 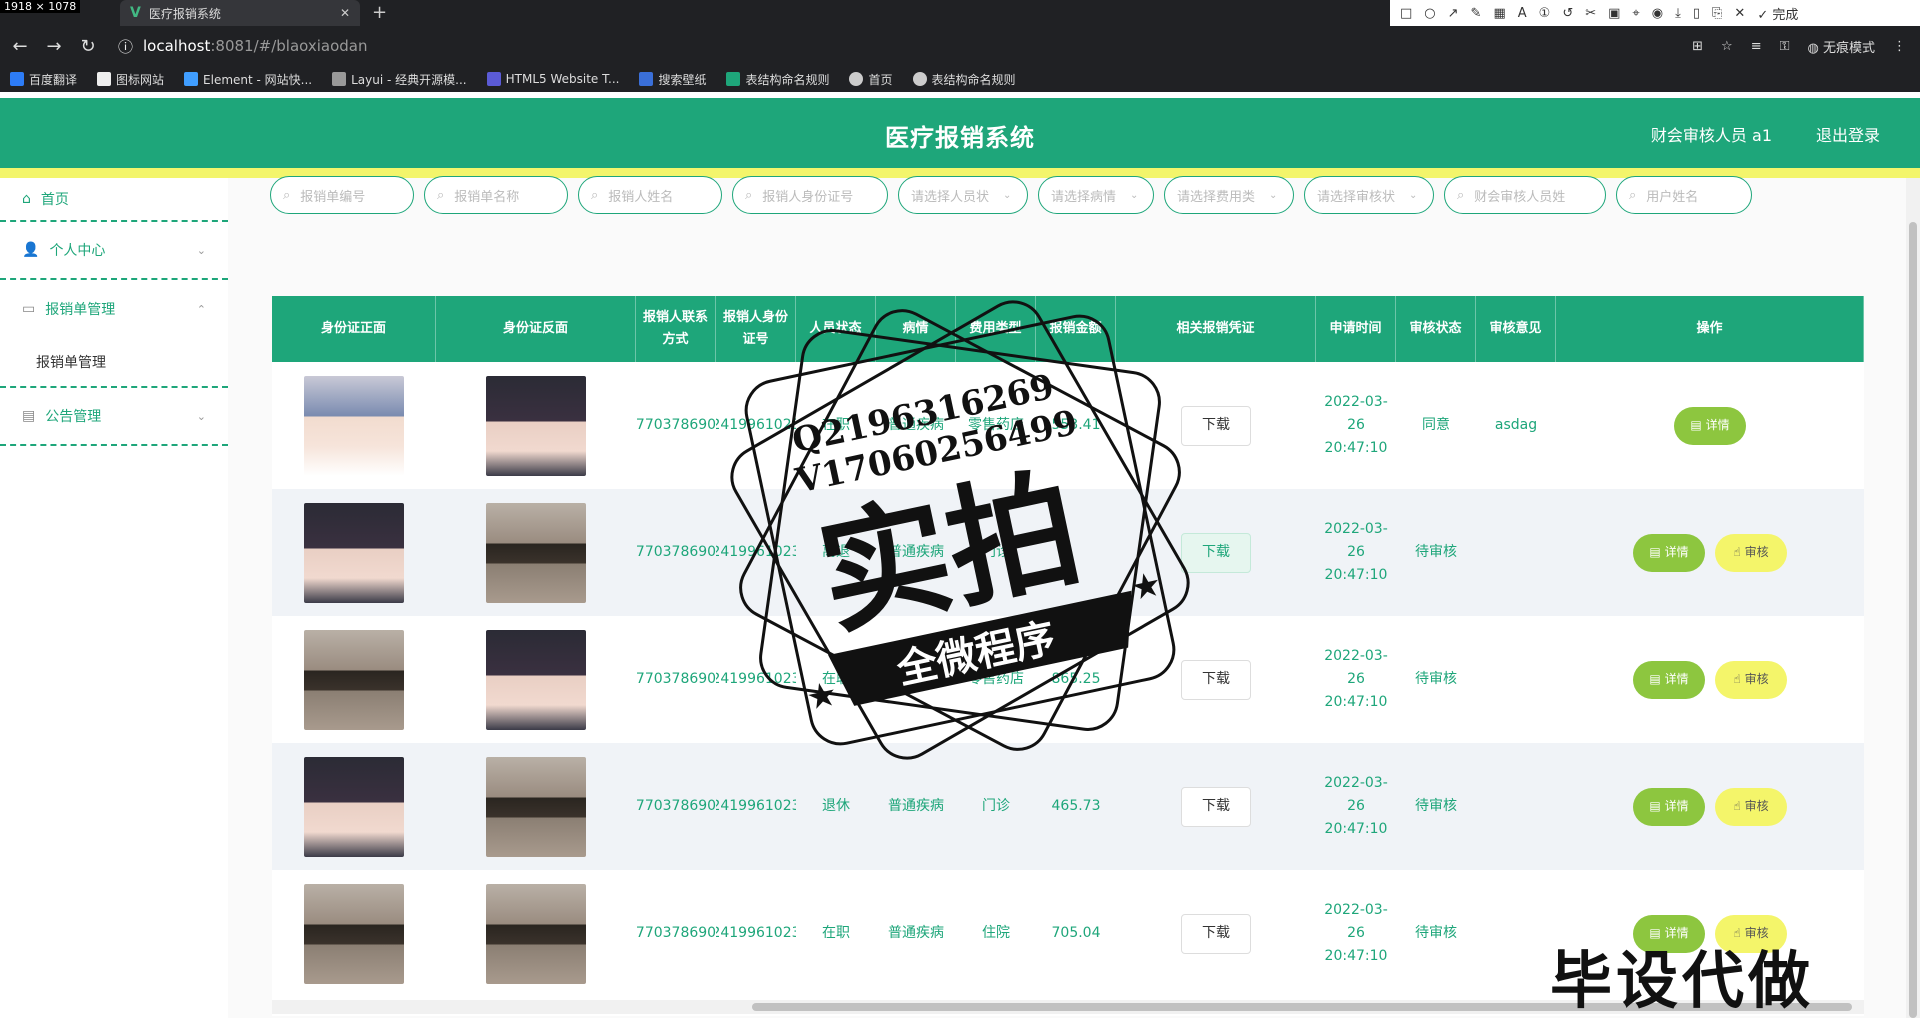 What do you see at coordinates (810, 195) in the screenshot?
I see `search-input-id-number: ⌕ 报销人身份证号` at bounding box center [810, 195].